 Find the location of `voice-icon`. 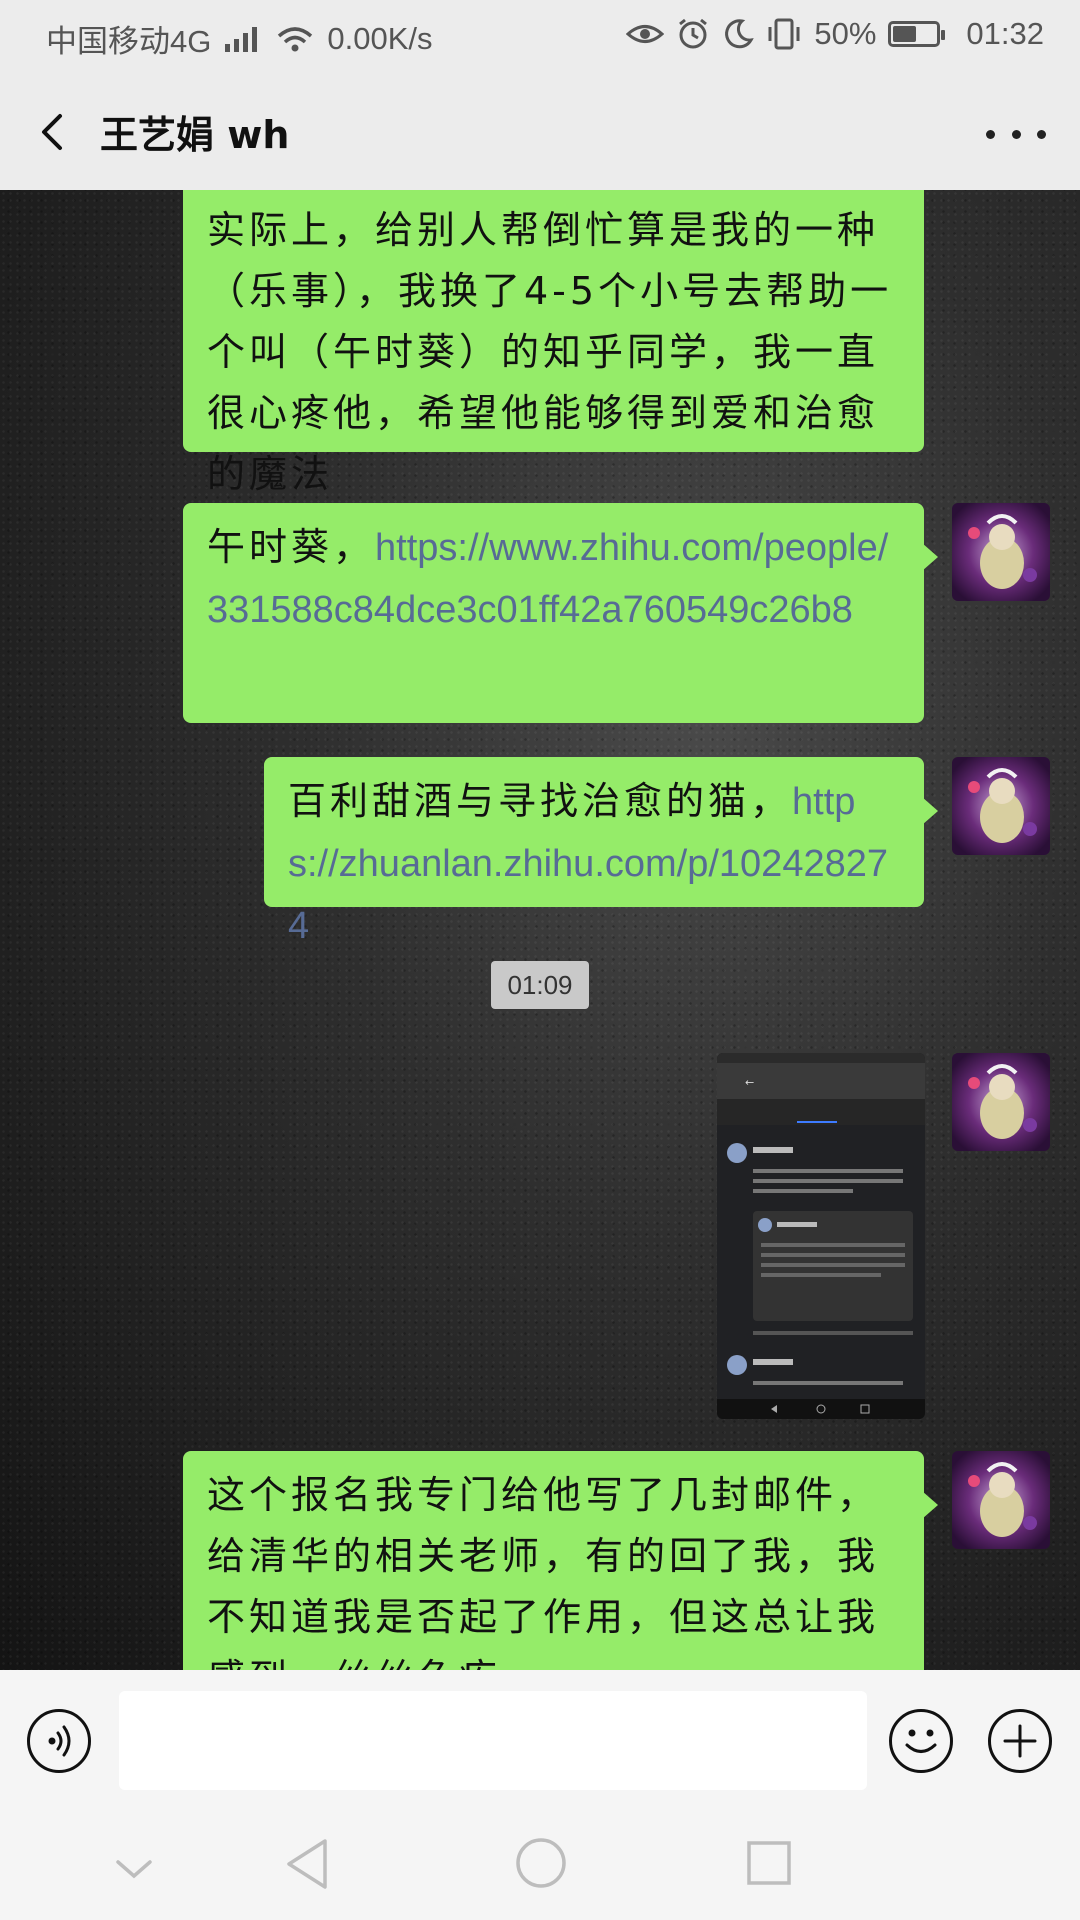

voice-icon is located at coordinates (59, 1741).